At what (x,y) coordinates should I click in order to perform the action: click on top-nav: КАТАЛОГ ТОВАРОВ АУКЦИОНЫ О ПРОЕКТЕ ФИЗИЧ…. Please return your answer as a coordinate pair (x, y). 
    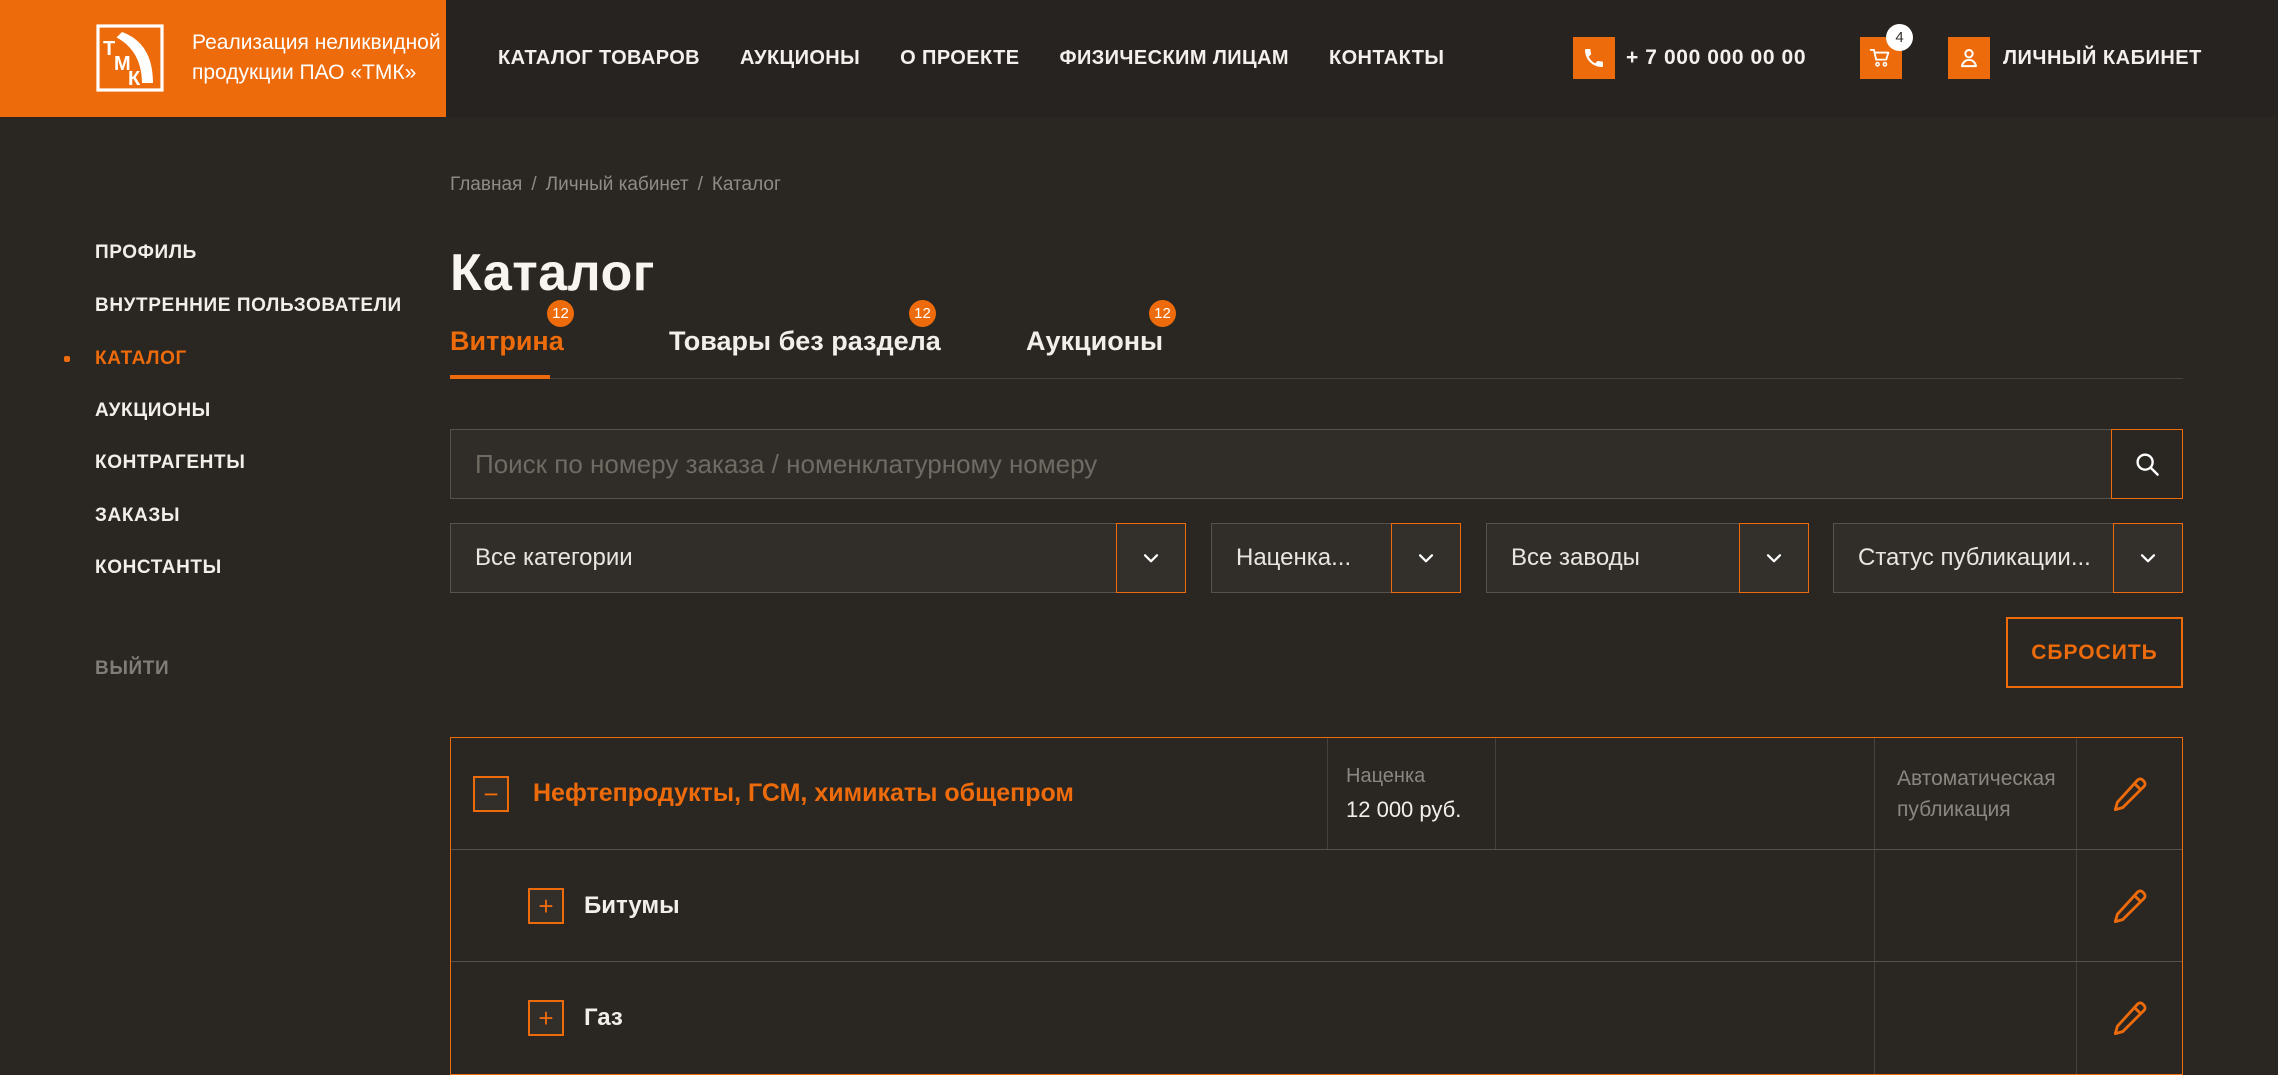
    Looking at the image, I should click on (971, 58).